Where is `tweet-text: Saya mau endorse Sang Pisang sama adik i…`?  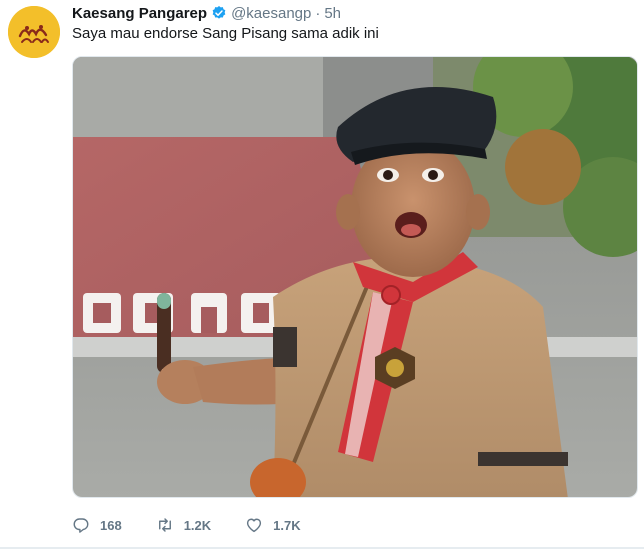 tweet-text: Saya mau endorse Sang Pisang sama adik i… is located at coordinates (225, 33).